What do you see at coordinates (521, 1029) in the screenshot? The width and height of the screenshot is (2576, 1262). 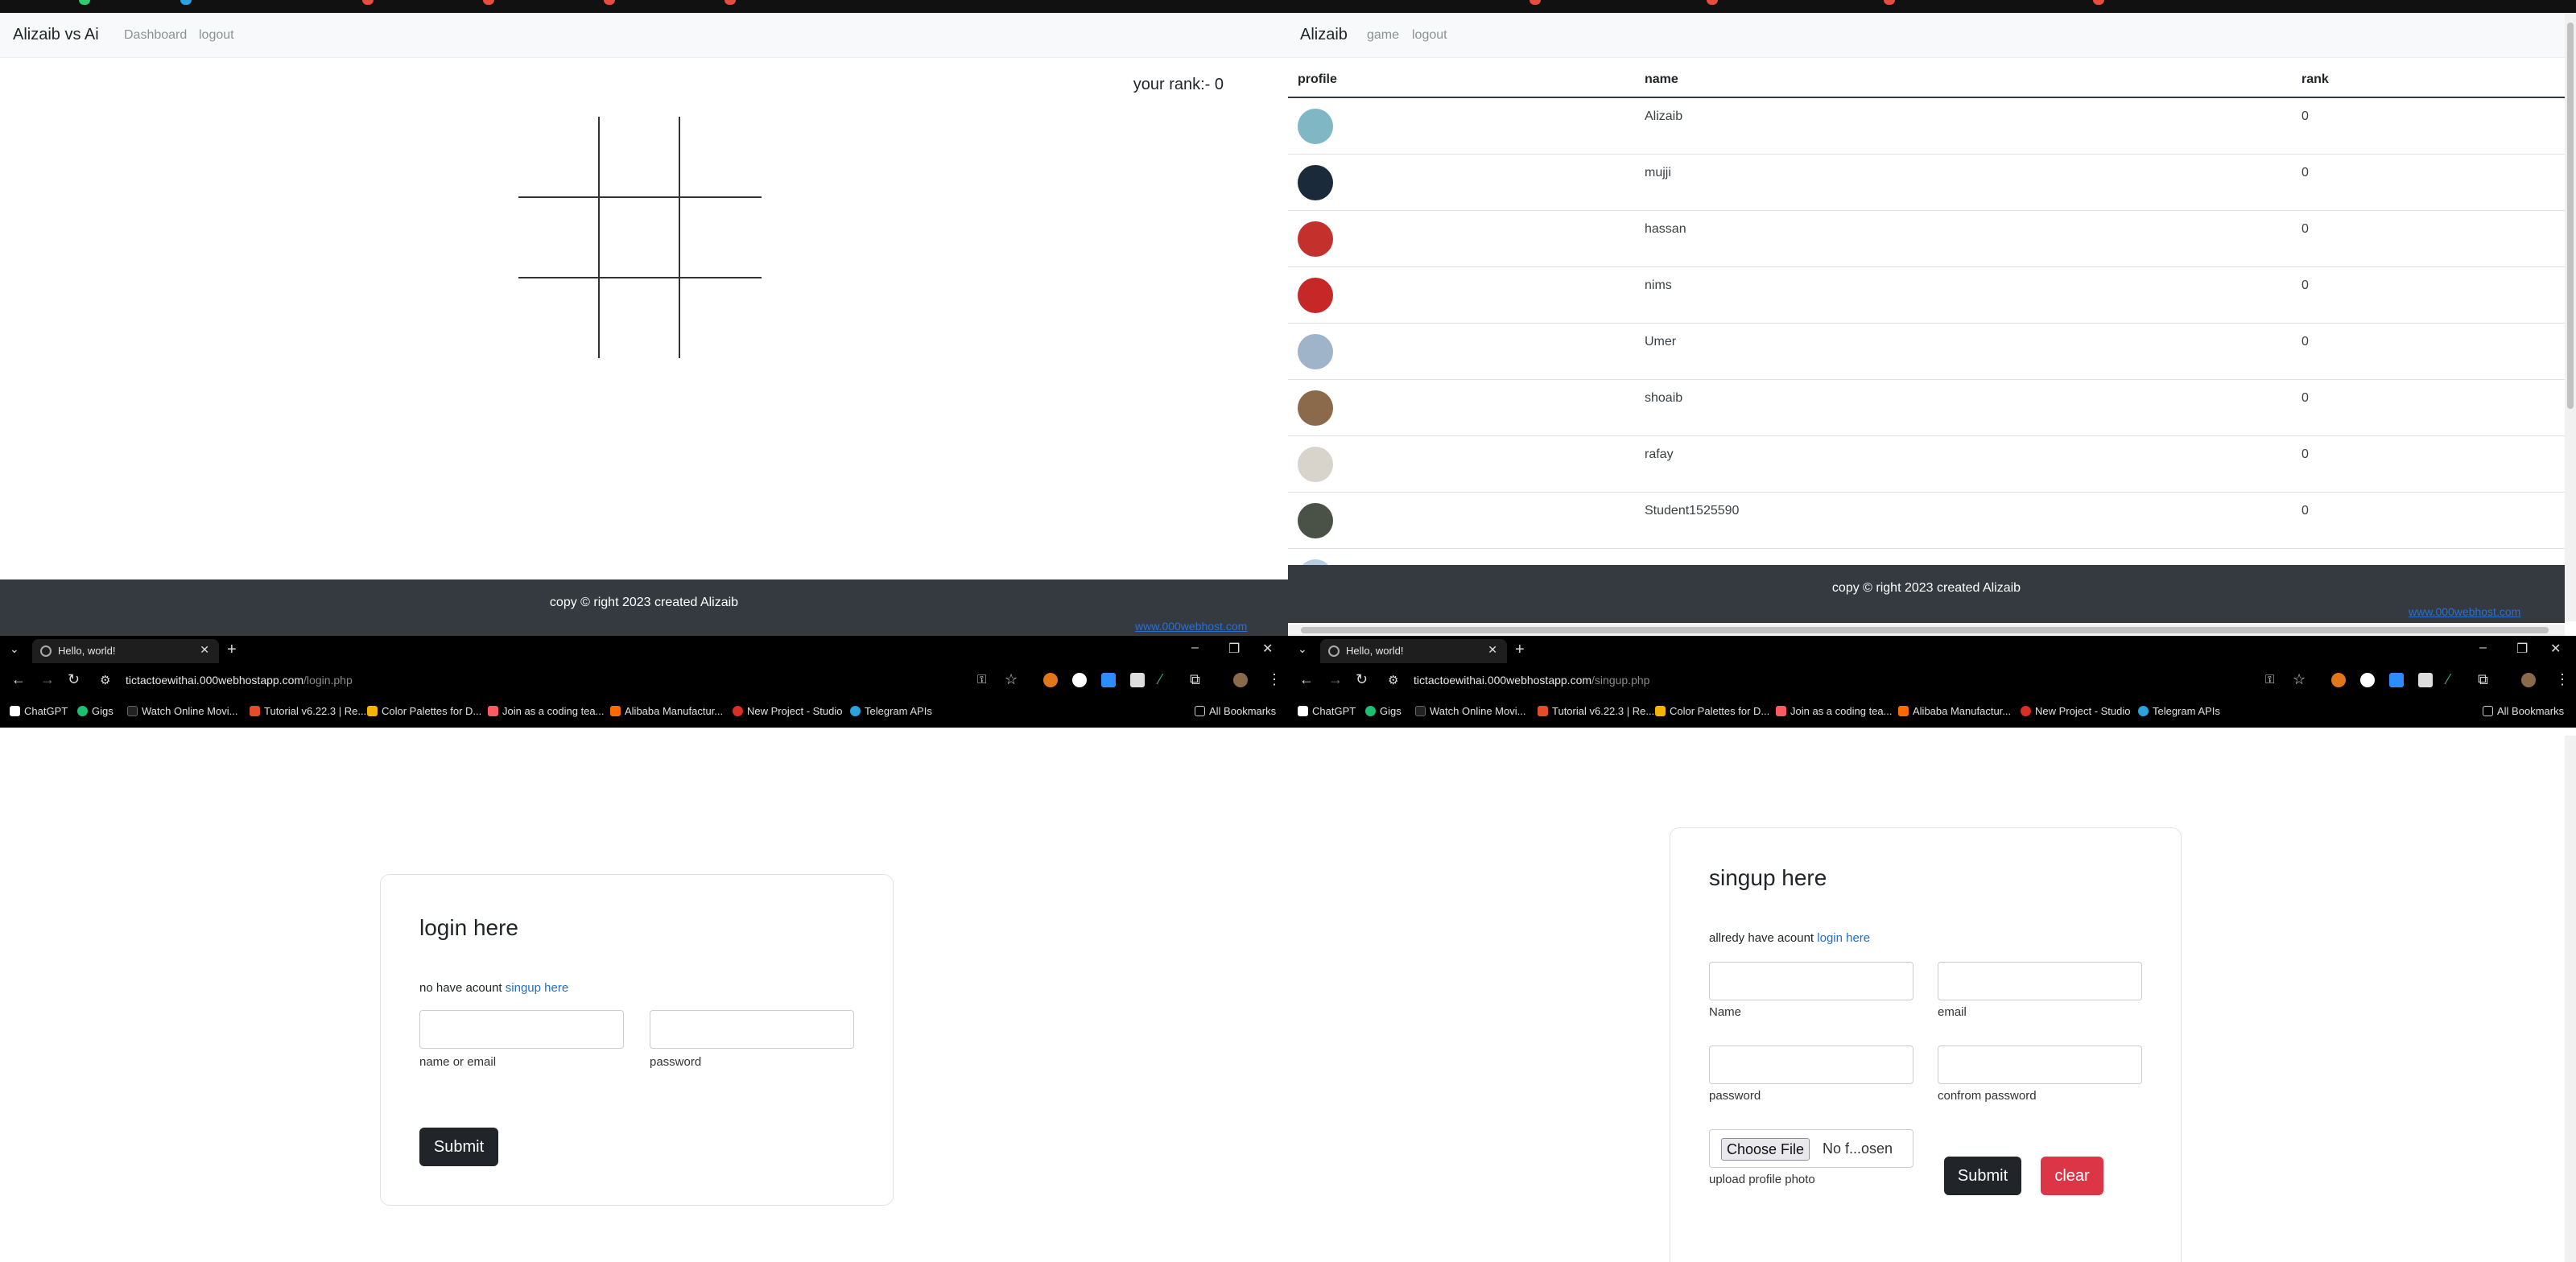 I see `name-or-email-input` at bounding box center [521, 1029].